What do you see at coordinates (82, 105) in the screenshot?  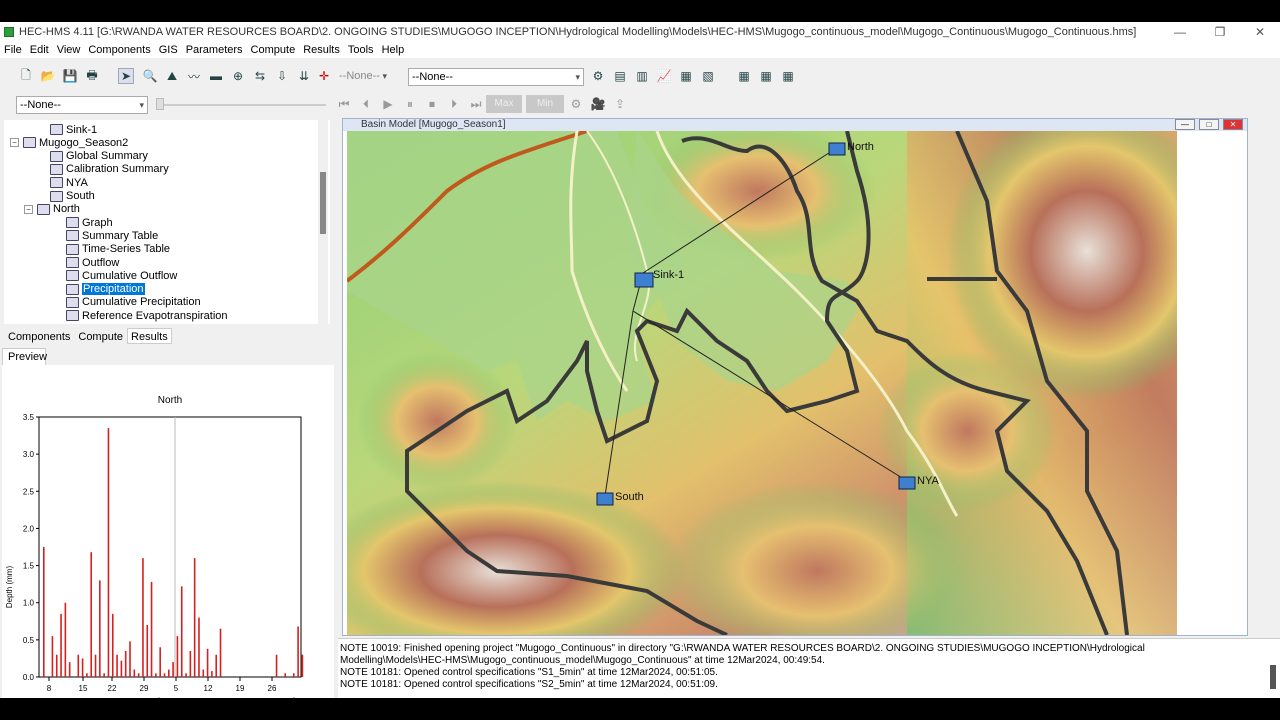 I see `small-combo: --None-- ▾` at bounding box center [82, 105].